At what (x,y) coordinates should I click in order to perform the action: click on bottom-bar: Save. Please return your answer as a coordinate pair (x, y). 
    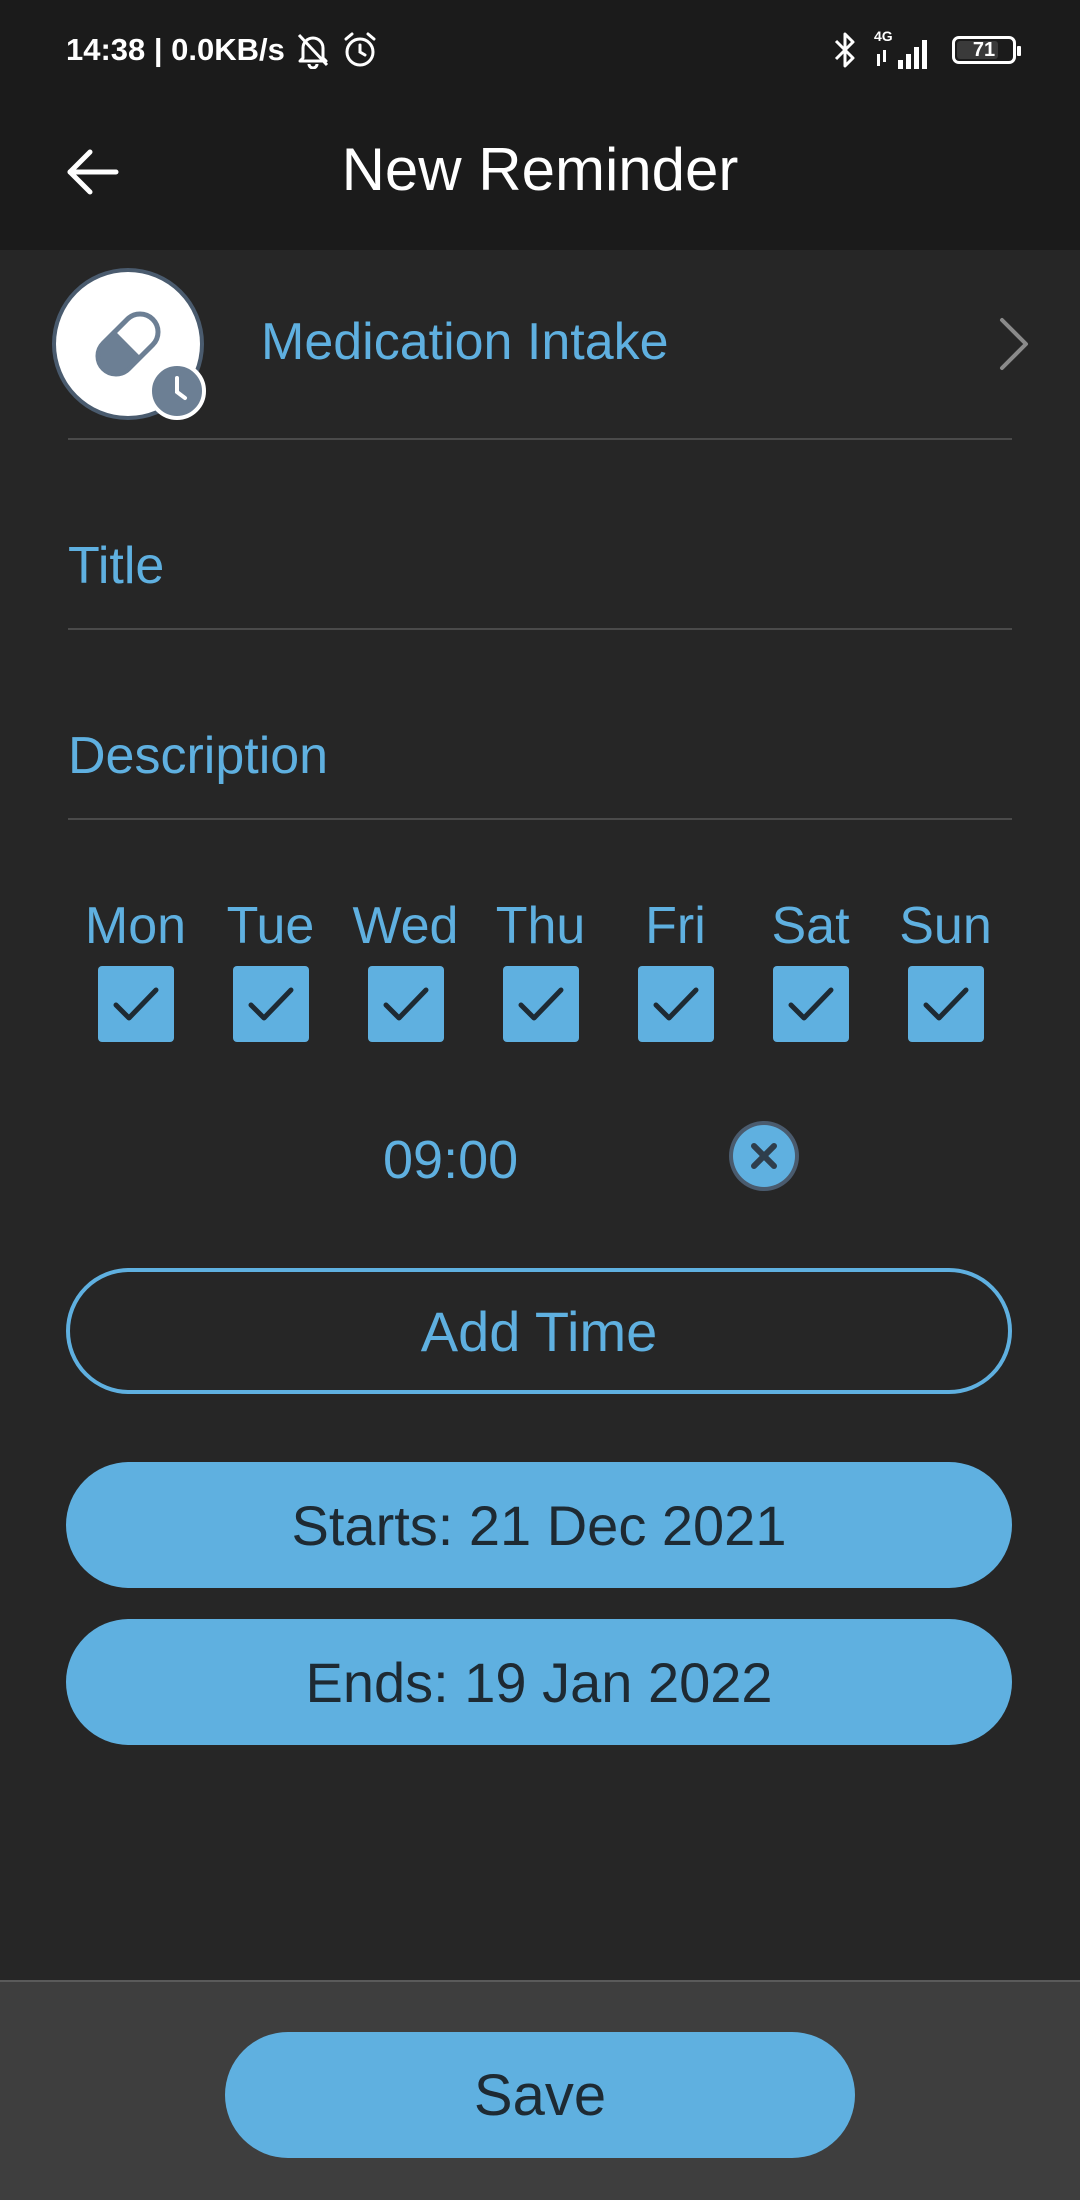
    Looking at the image, I should click on (540, 2090).